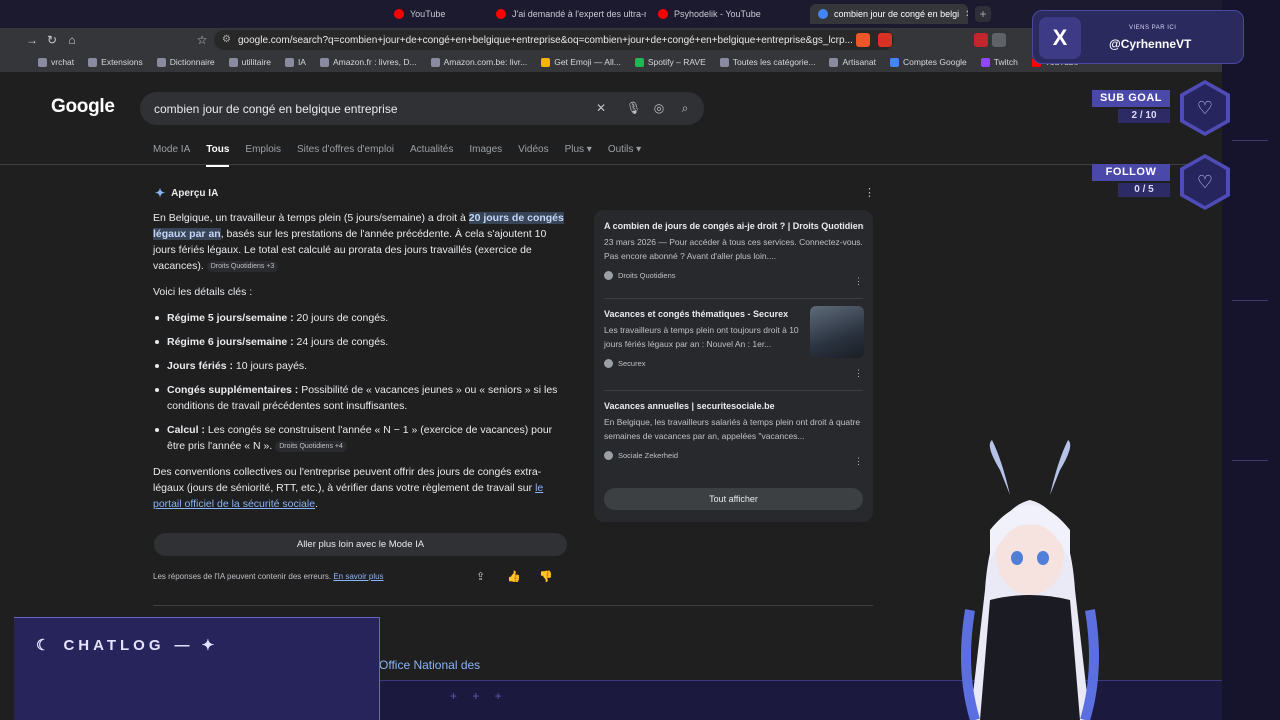 This screenshot has height=720, width=1280. Describe the element at coordinates (670, 62) in the screenshot. I see `bookmark-spotify: Spotify – RAVE` at that location.